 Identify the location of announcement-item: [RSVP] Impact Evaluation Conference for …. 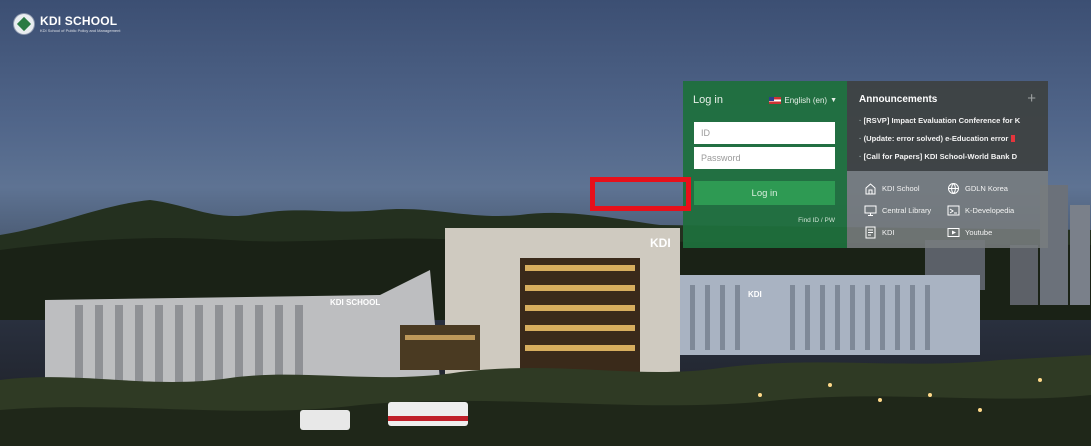
(953, 123).